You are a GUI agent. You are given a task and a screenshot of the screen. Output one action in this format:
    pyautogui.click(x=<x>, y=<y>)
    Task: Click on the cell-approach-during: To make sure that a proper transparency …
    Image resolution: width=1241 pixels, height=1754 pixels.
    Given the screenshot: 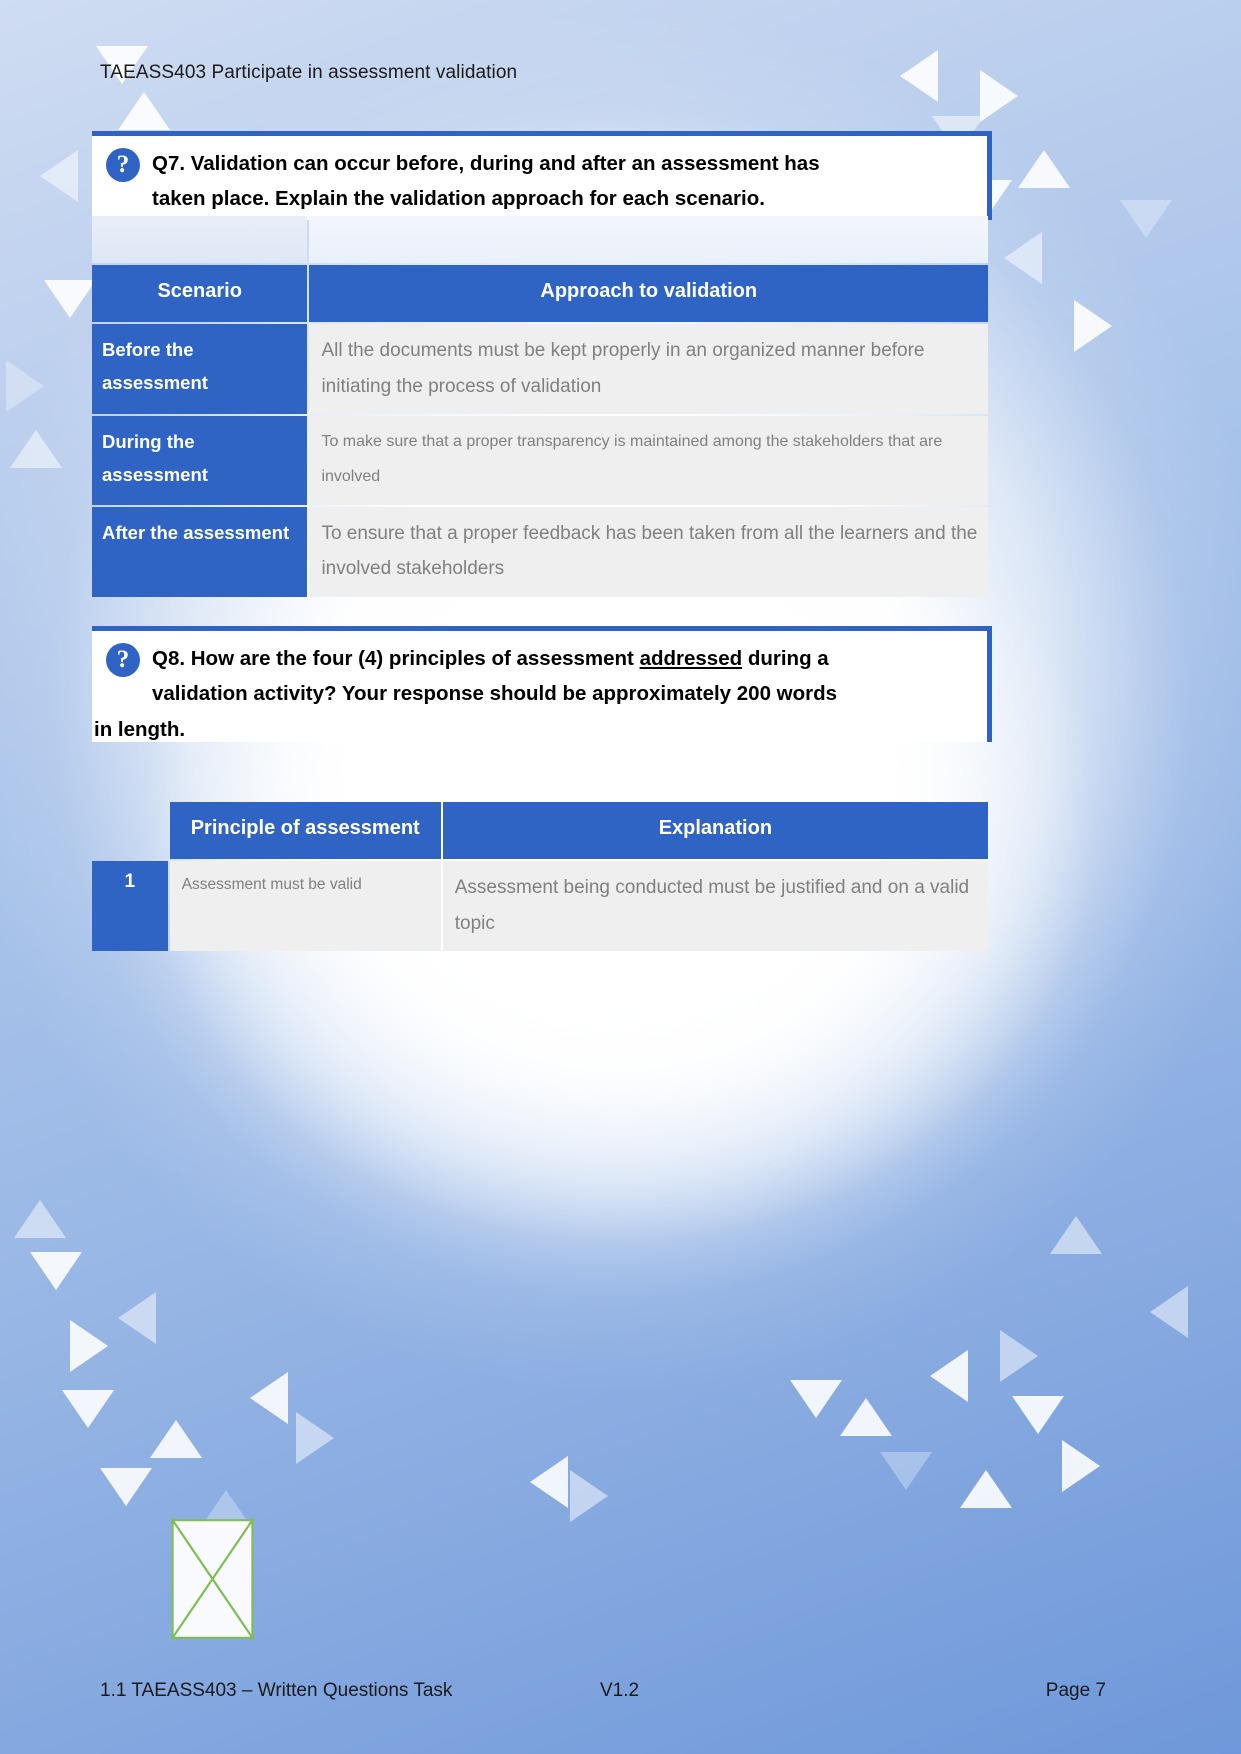 What is the action you would take?
    pyautogui.click(x=648, y=460)
    